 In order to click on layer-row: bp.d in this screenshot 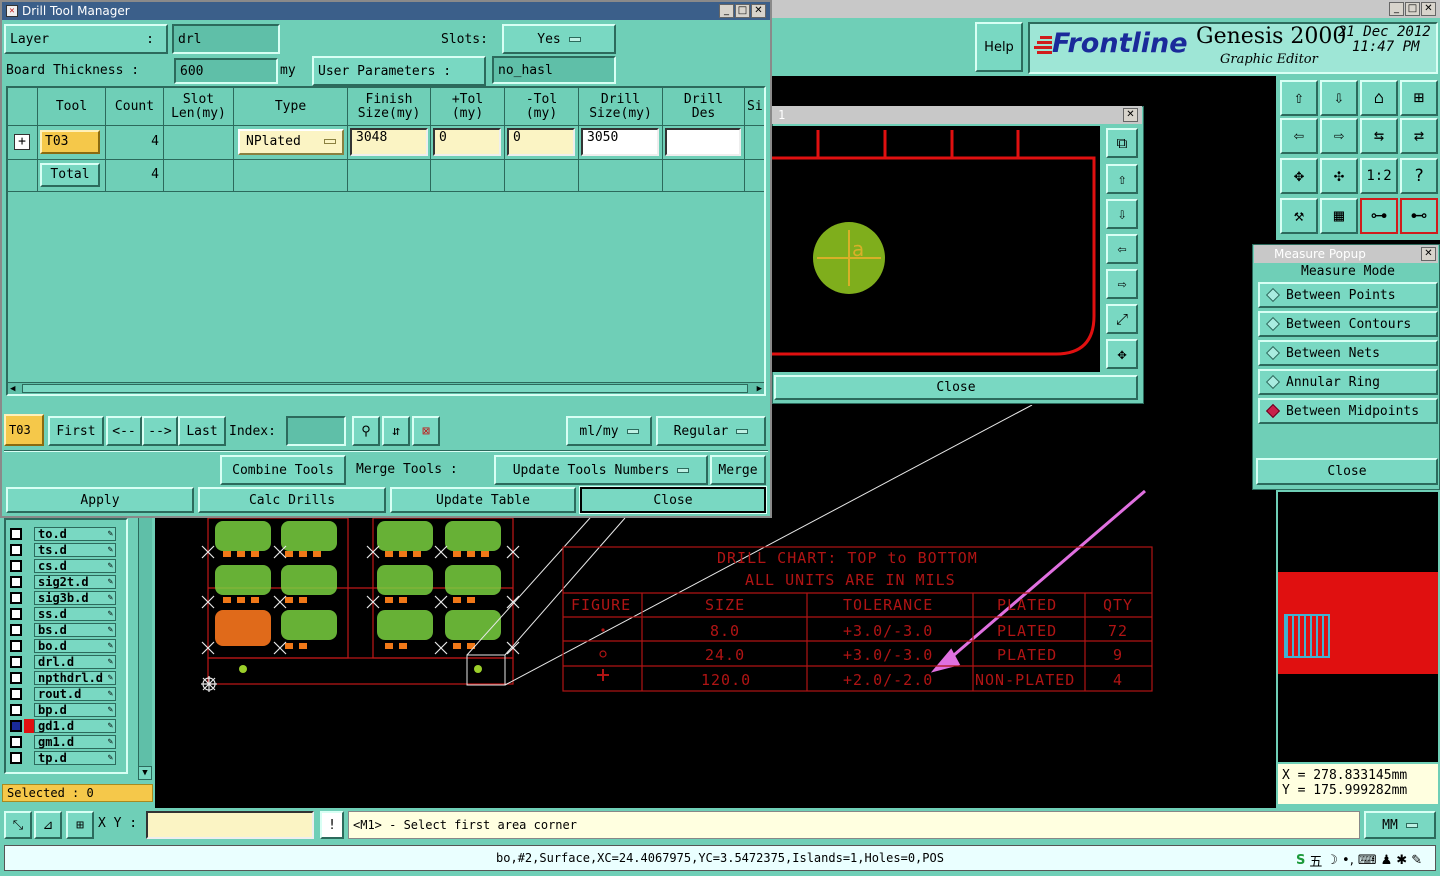, I will do `click(65, 709)`.